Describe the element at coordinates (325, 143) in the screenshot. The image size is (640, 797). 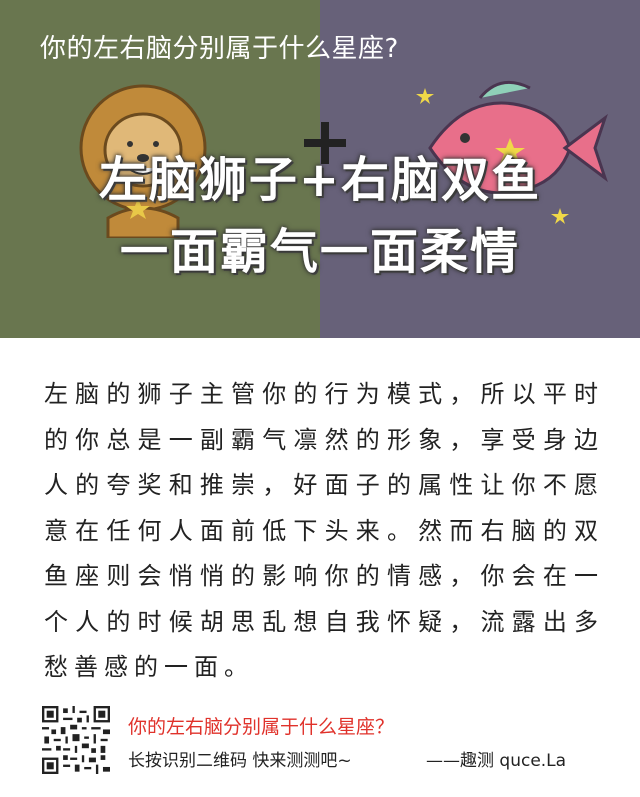
I see `plus-icon` at that location.